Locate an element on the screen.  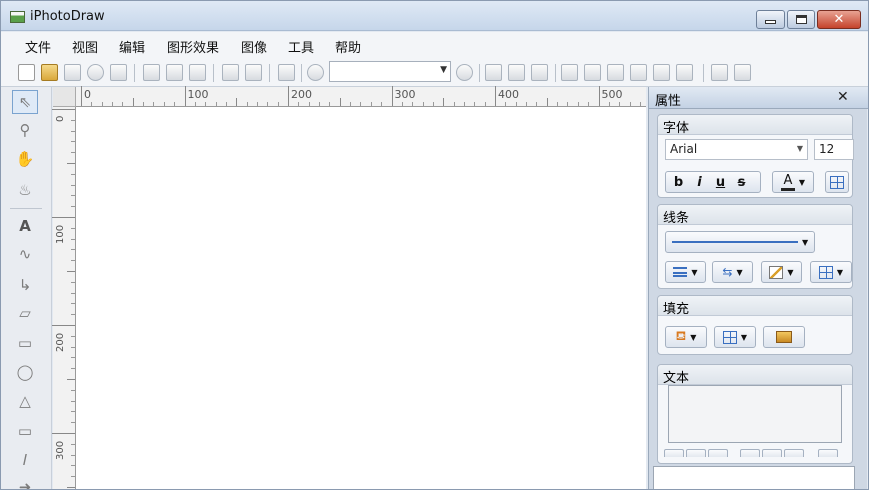
cut-icon is located at coordinates (151, 72).